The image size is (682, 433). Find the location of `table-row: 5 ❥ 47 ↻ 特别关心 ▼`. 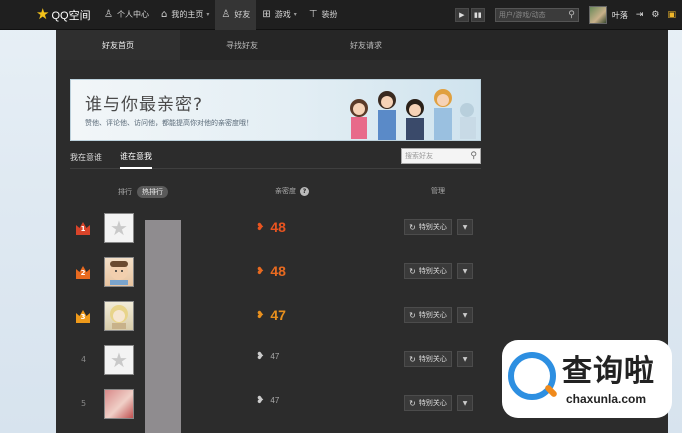

table-row: 5 ❥ 47 ↻ 特别关心 ▼ is located at coordinates (271, 408).